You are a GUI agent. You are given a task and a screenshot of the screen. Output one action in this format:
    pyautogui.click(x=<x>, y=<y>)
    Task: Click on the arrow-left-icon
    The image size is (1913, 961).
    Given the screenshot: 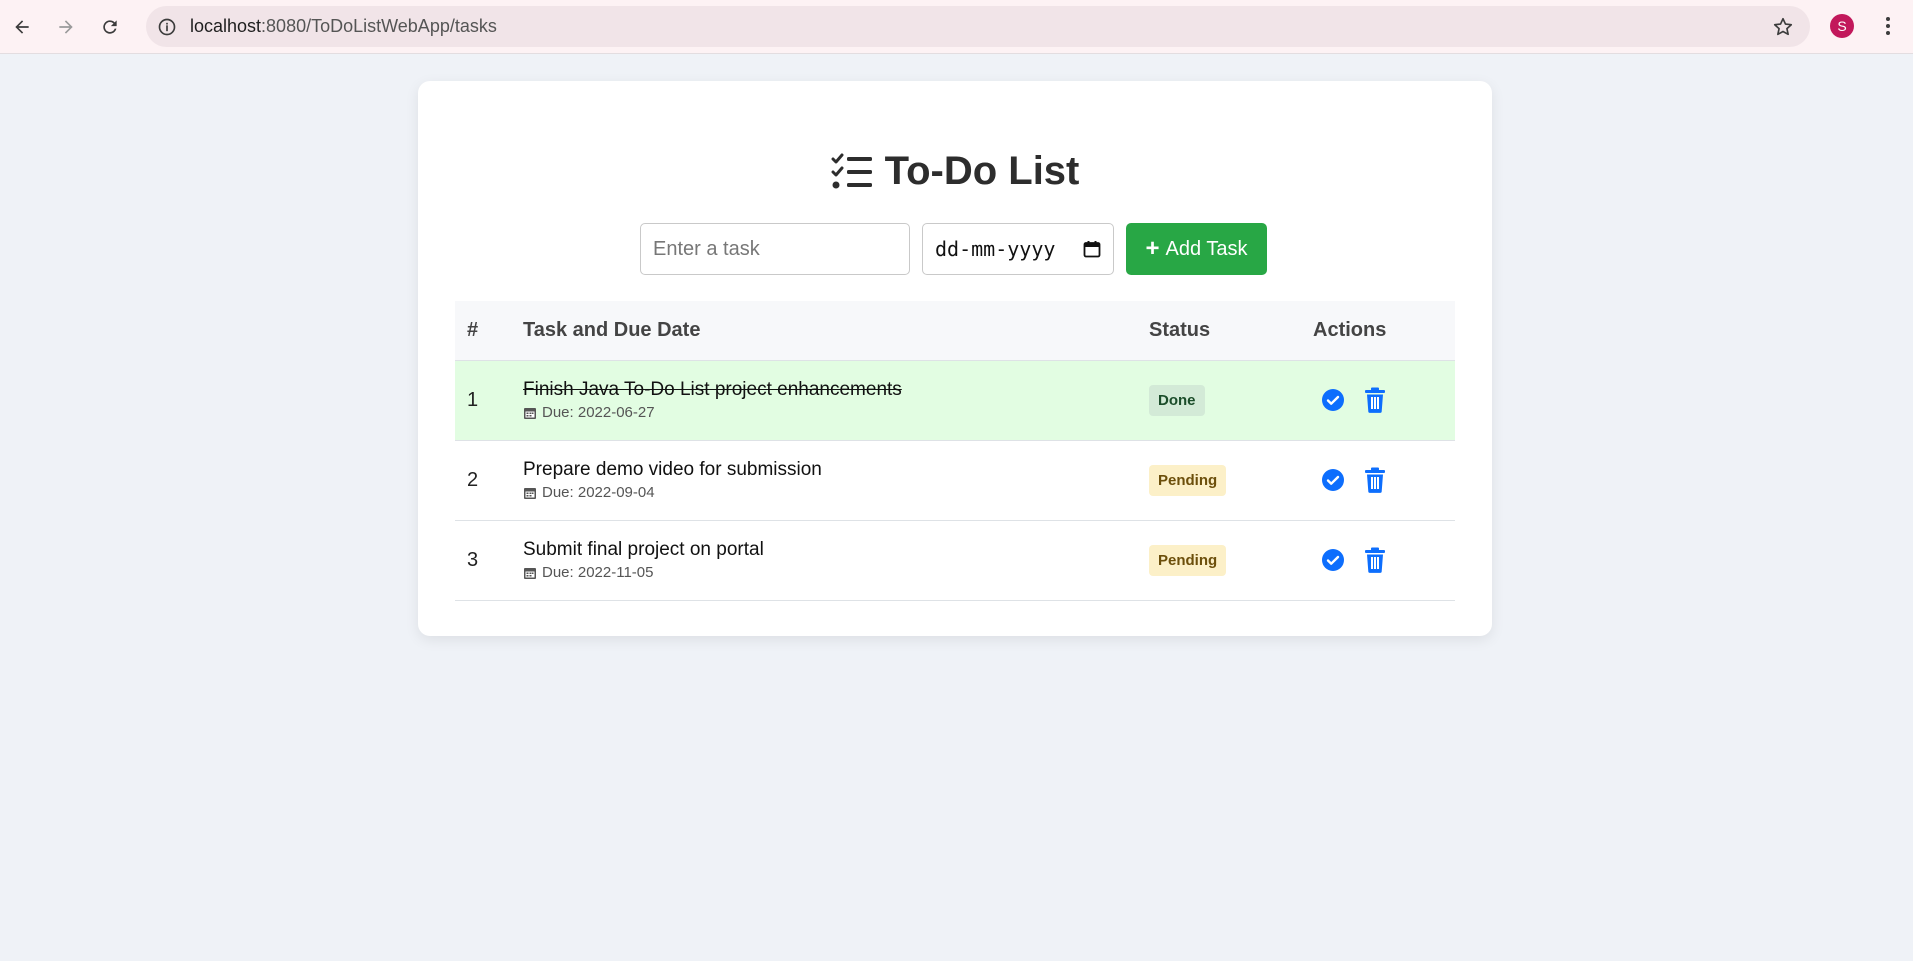 What is the action you would take?
    pyautogui.click(x=22, y=26)
    